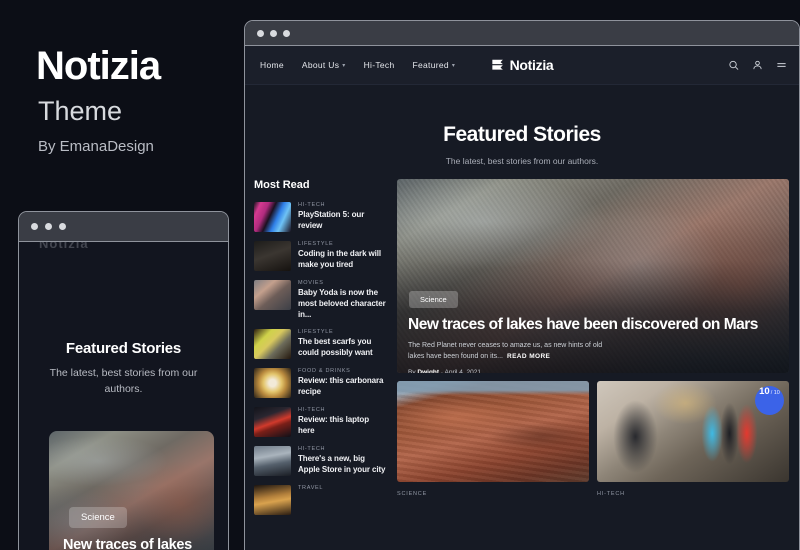 The image size is (800, 550). I want to click on notizia-flag-icon, so click(497, 64).